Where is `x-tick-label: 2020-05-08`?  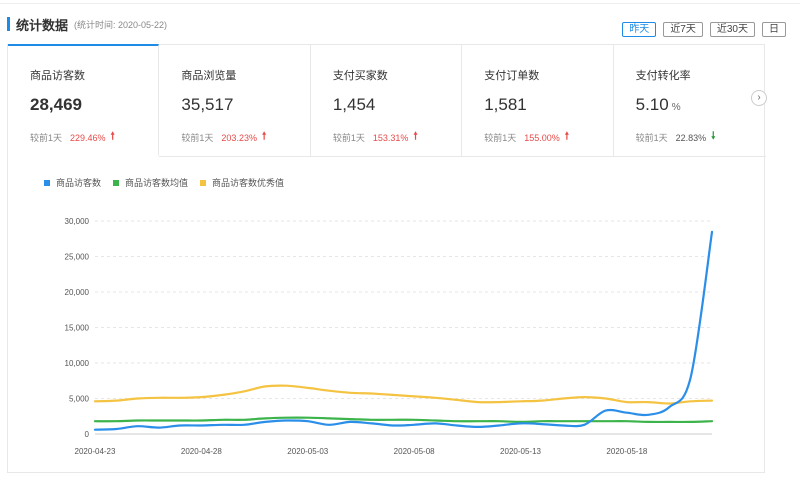
x-tick-label: 2020-05-08 is located at coordinates (414, 451).